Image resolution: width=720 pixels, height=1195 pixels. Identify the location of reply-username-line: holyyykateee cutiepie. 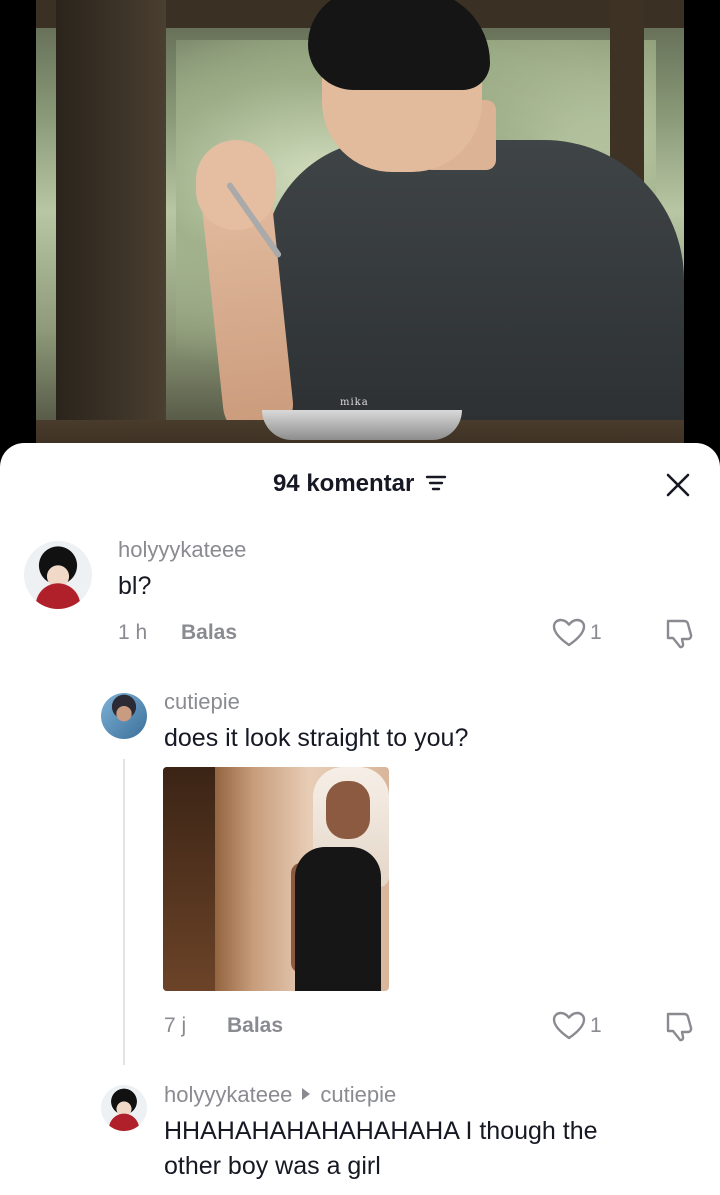
(280, 1095).